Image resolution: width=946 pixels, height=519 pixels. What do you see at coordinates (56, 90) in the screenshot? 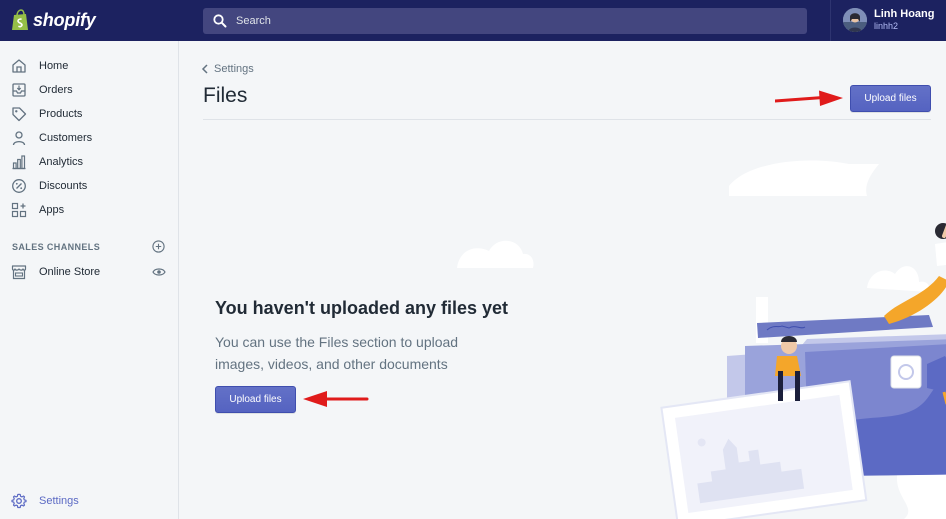
I see `sidebar-item-label: Orders` at bounding box center [56, 90].